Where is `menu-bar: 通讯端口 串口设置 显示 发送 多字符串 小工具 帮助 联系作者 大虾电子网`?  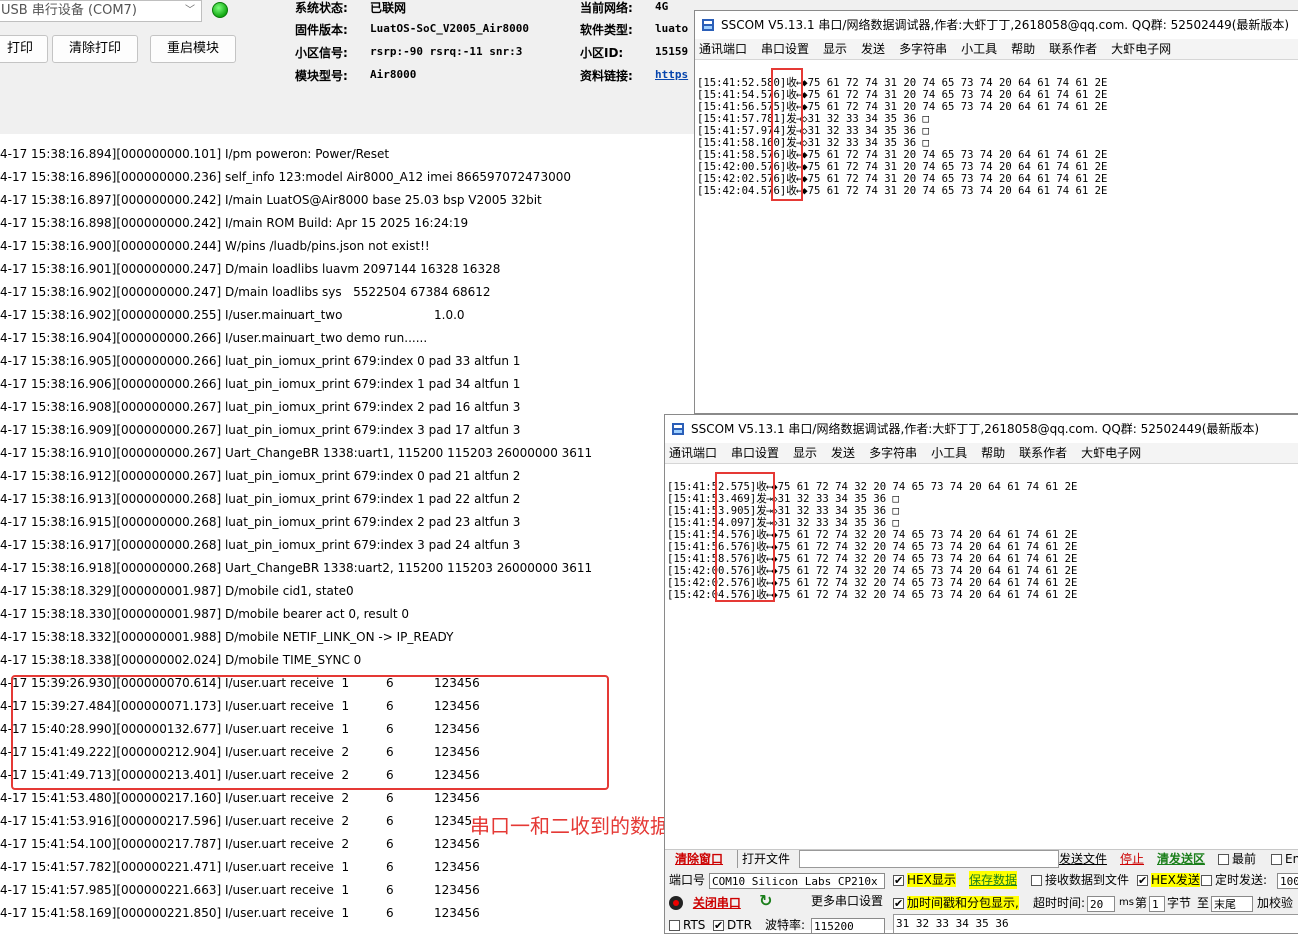
menu-bar: 通讯端口 串口设置 显示 发送 多字符串 小工具 帮助 联系作者 大虾电子网 is located at coordinates (996, 49).